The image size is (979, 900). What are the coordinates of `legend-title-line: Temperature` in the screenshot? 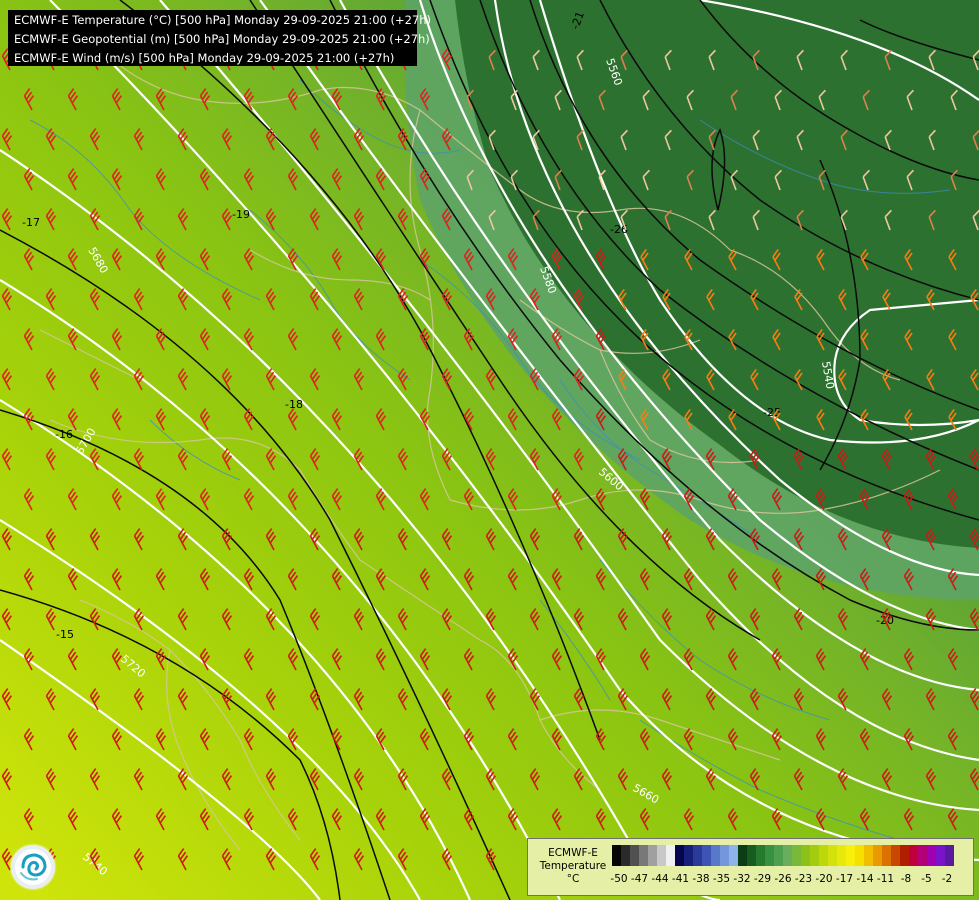 It's located at (573, 866).